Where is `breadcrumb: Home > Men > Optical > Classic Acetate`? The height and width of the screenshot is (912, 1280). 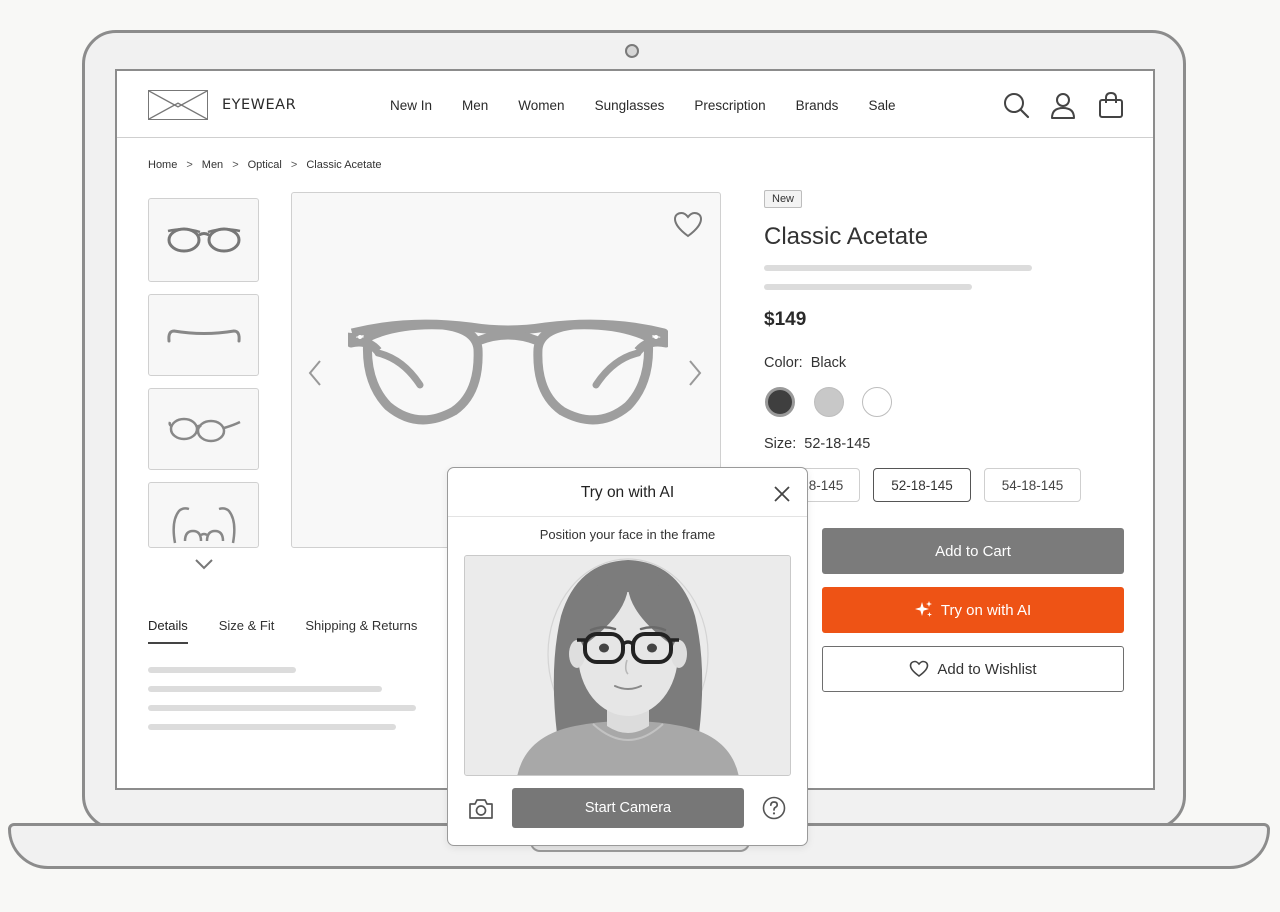 breadcrumb: Home > Men > Optical > Classic Acetate is located at coordinates (265, 165).